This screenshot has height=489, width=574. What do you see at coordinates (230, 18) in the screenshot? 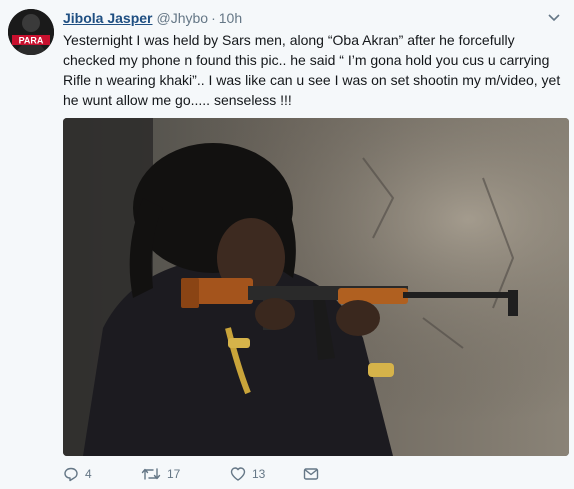
I see `tweet-time: 10h` at bounding box center [230, 18].